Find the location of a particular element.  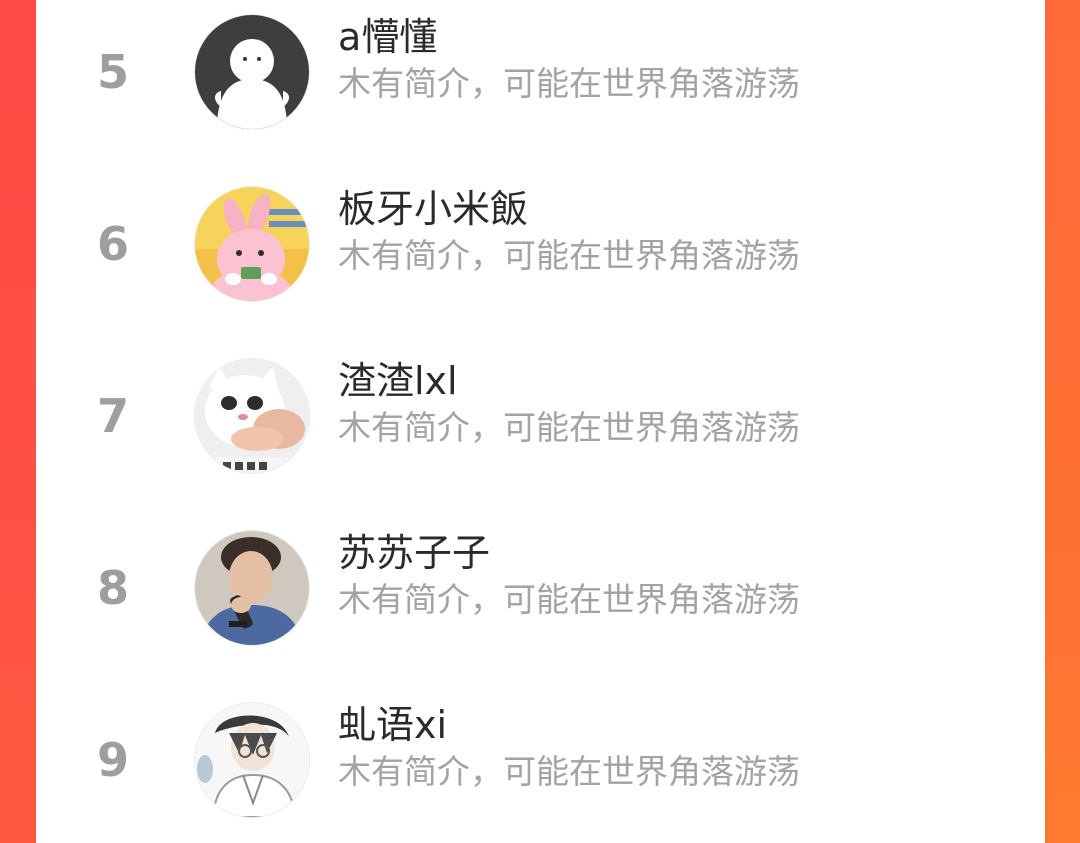

user-name: 虬语xi is located at coordinates (392, 725).